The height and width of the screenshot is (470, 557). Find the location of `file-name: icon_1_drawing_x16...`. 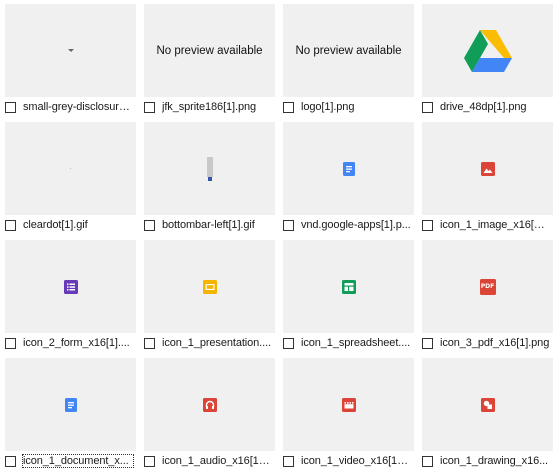

file-name: icon_1_drawing_x16... is located at coordinates (494, 461).